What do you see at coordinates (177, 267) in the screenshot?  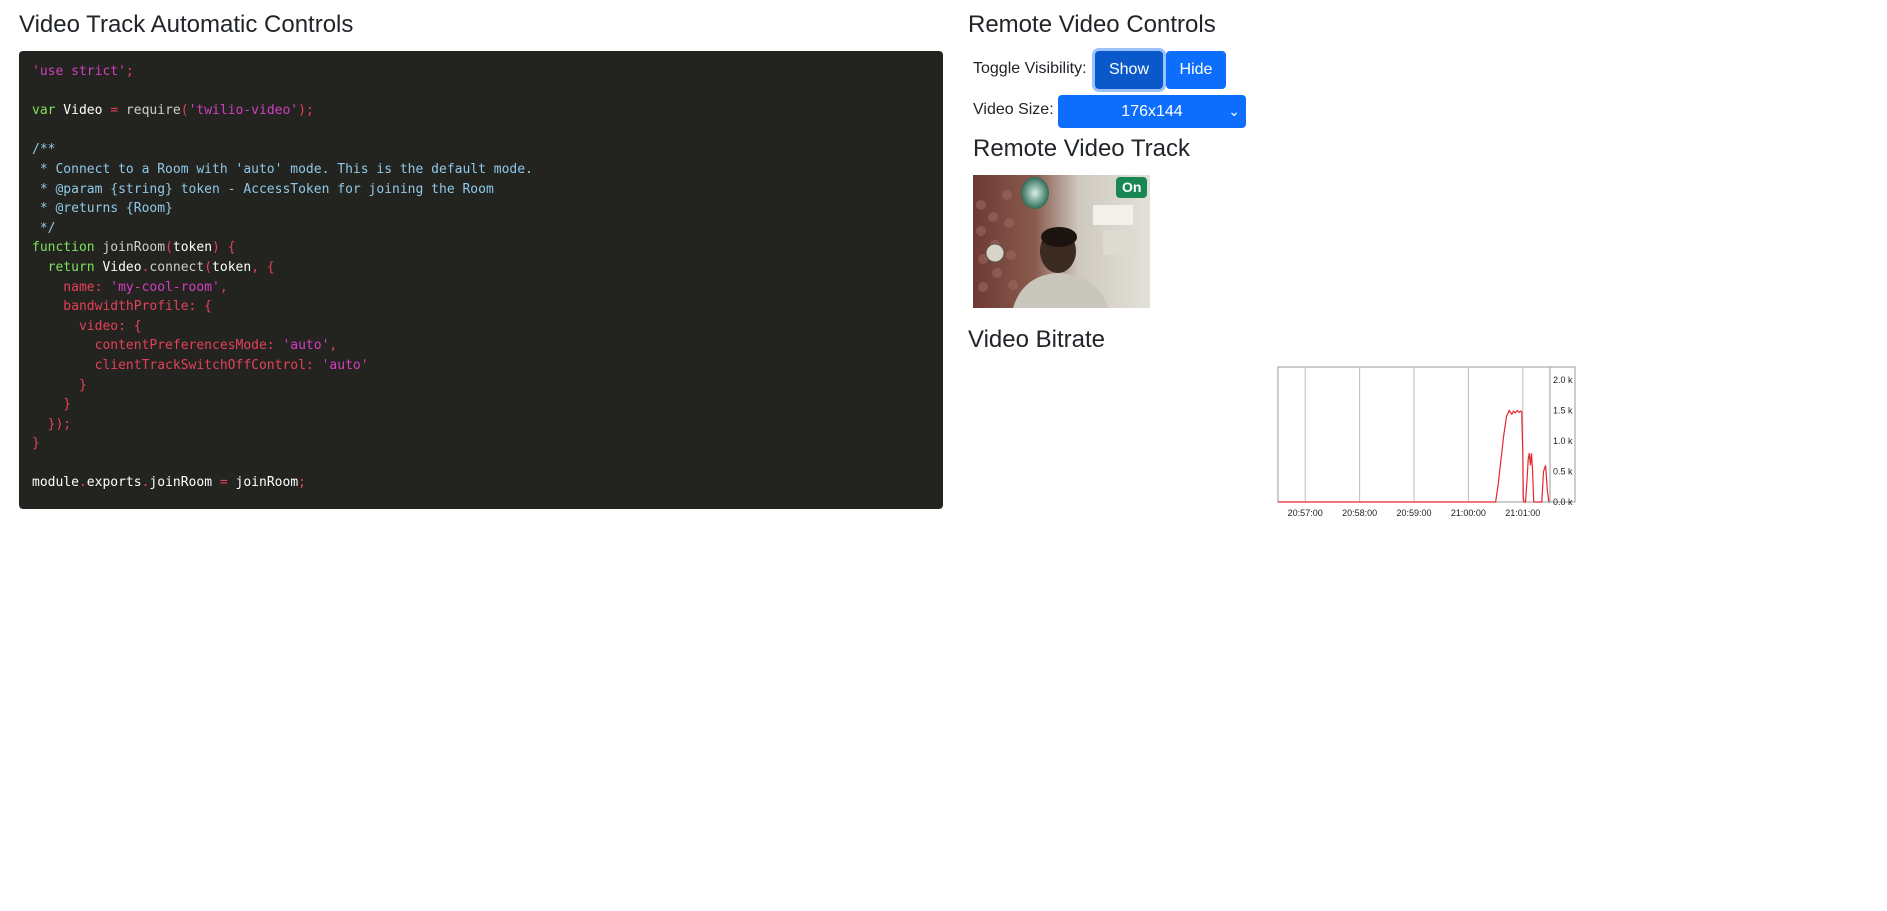 I see `code-token: connect` at bounding box center [177, 267].